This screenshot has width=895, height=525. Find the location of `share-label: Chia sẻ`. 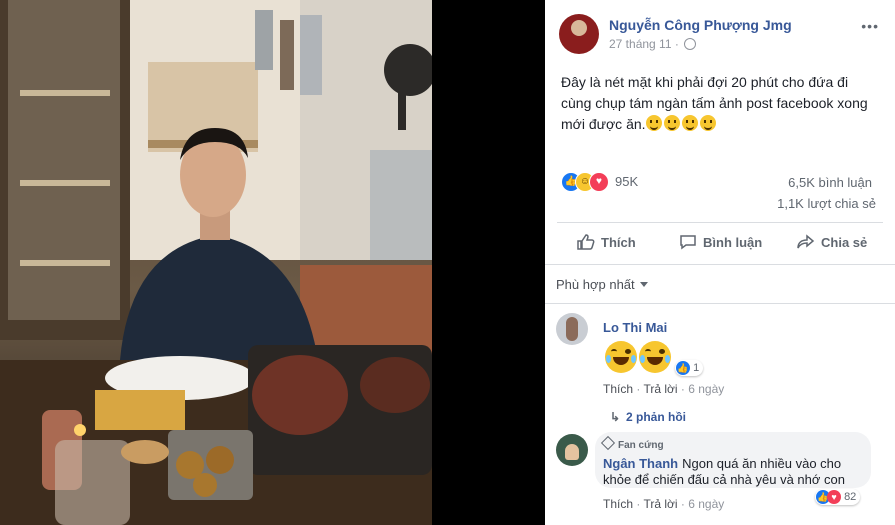

share-label: Chia sẻ is located at coordinates (844, 242).